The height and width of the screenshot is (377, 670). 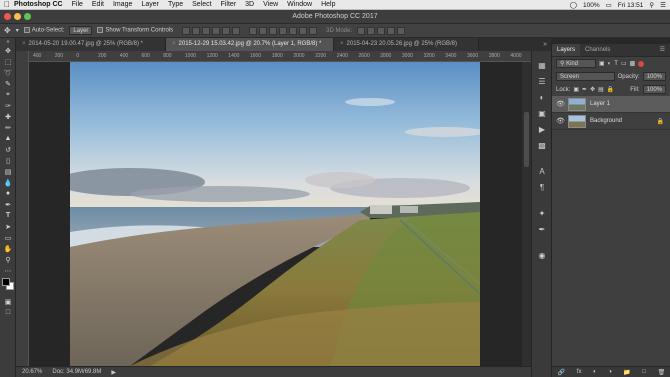 I want to click on adjustment-layer-icon: ◑, so click(x=610, y=372).